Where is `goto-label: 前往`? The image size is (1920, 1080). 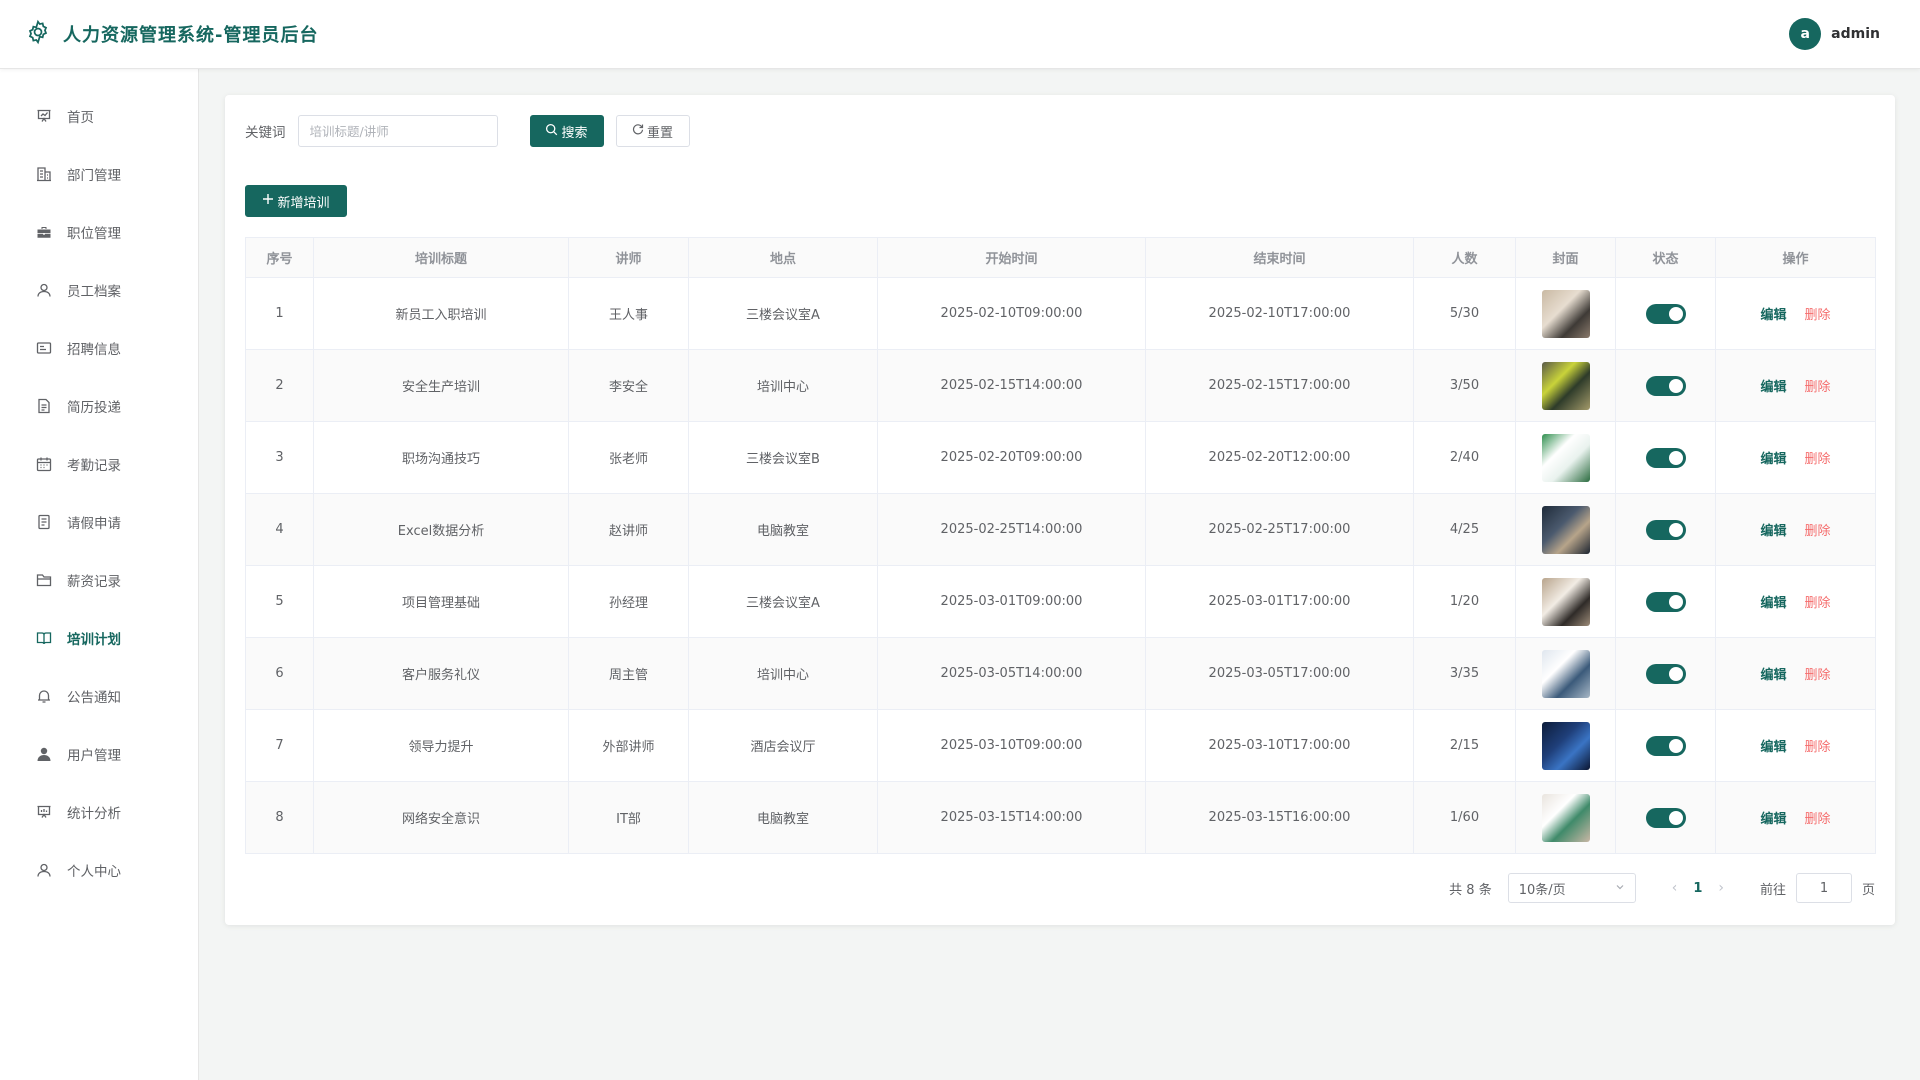 goto-label: 前往 is located at coordinates (1772, 890).